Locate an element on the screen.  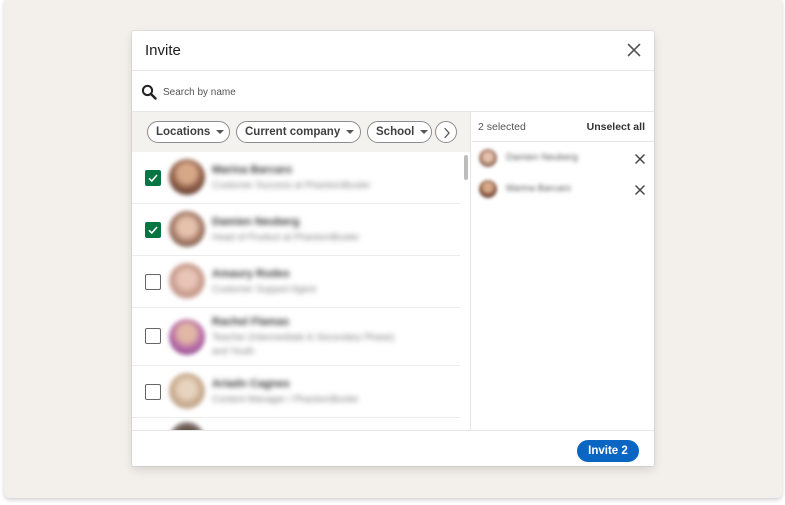
filter-current-company: Current company is located at coordinates (298, 132).